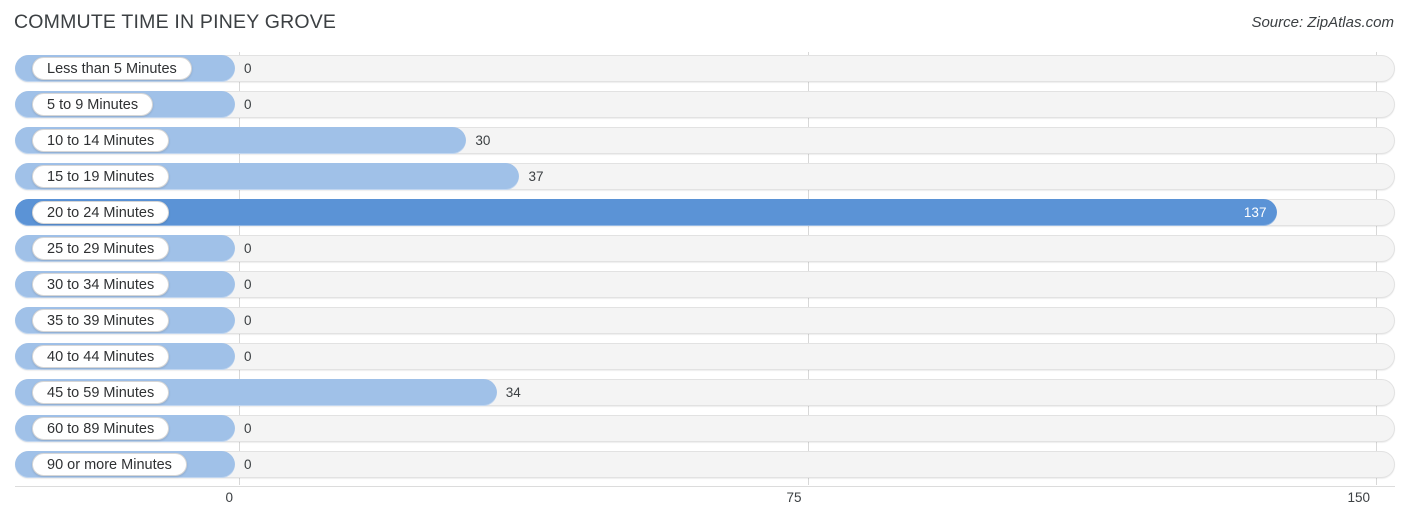  Describe the element at coordinates (101, 176) in the screenshot. I see `category-label-pill: 15 to 19 Minutes` at that location.